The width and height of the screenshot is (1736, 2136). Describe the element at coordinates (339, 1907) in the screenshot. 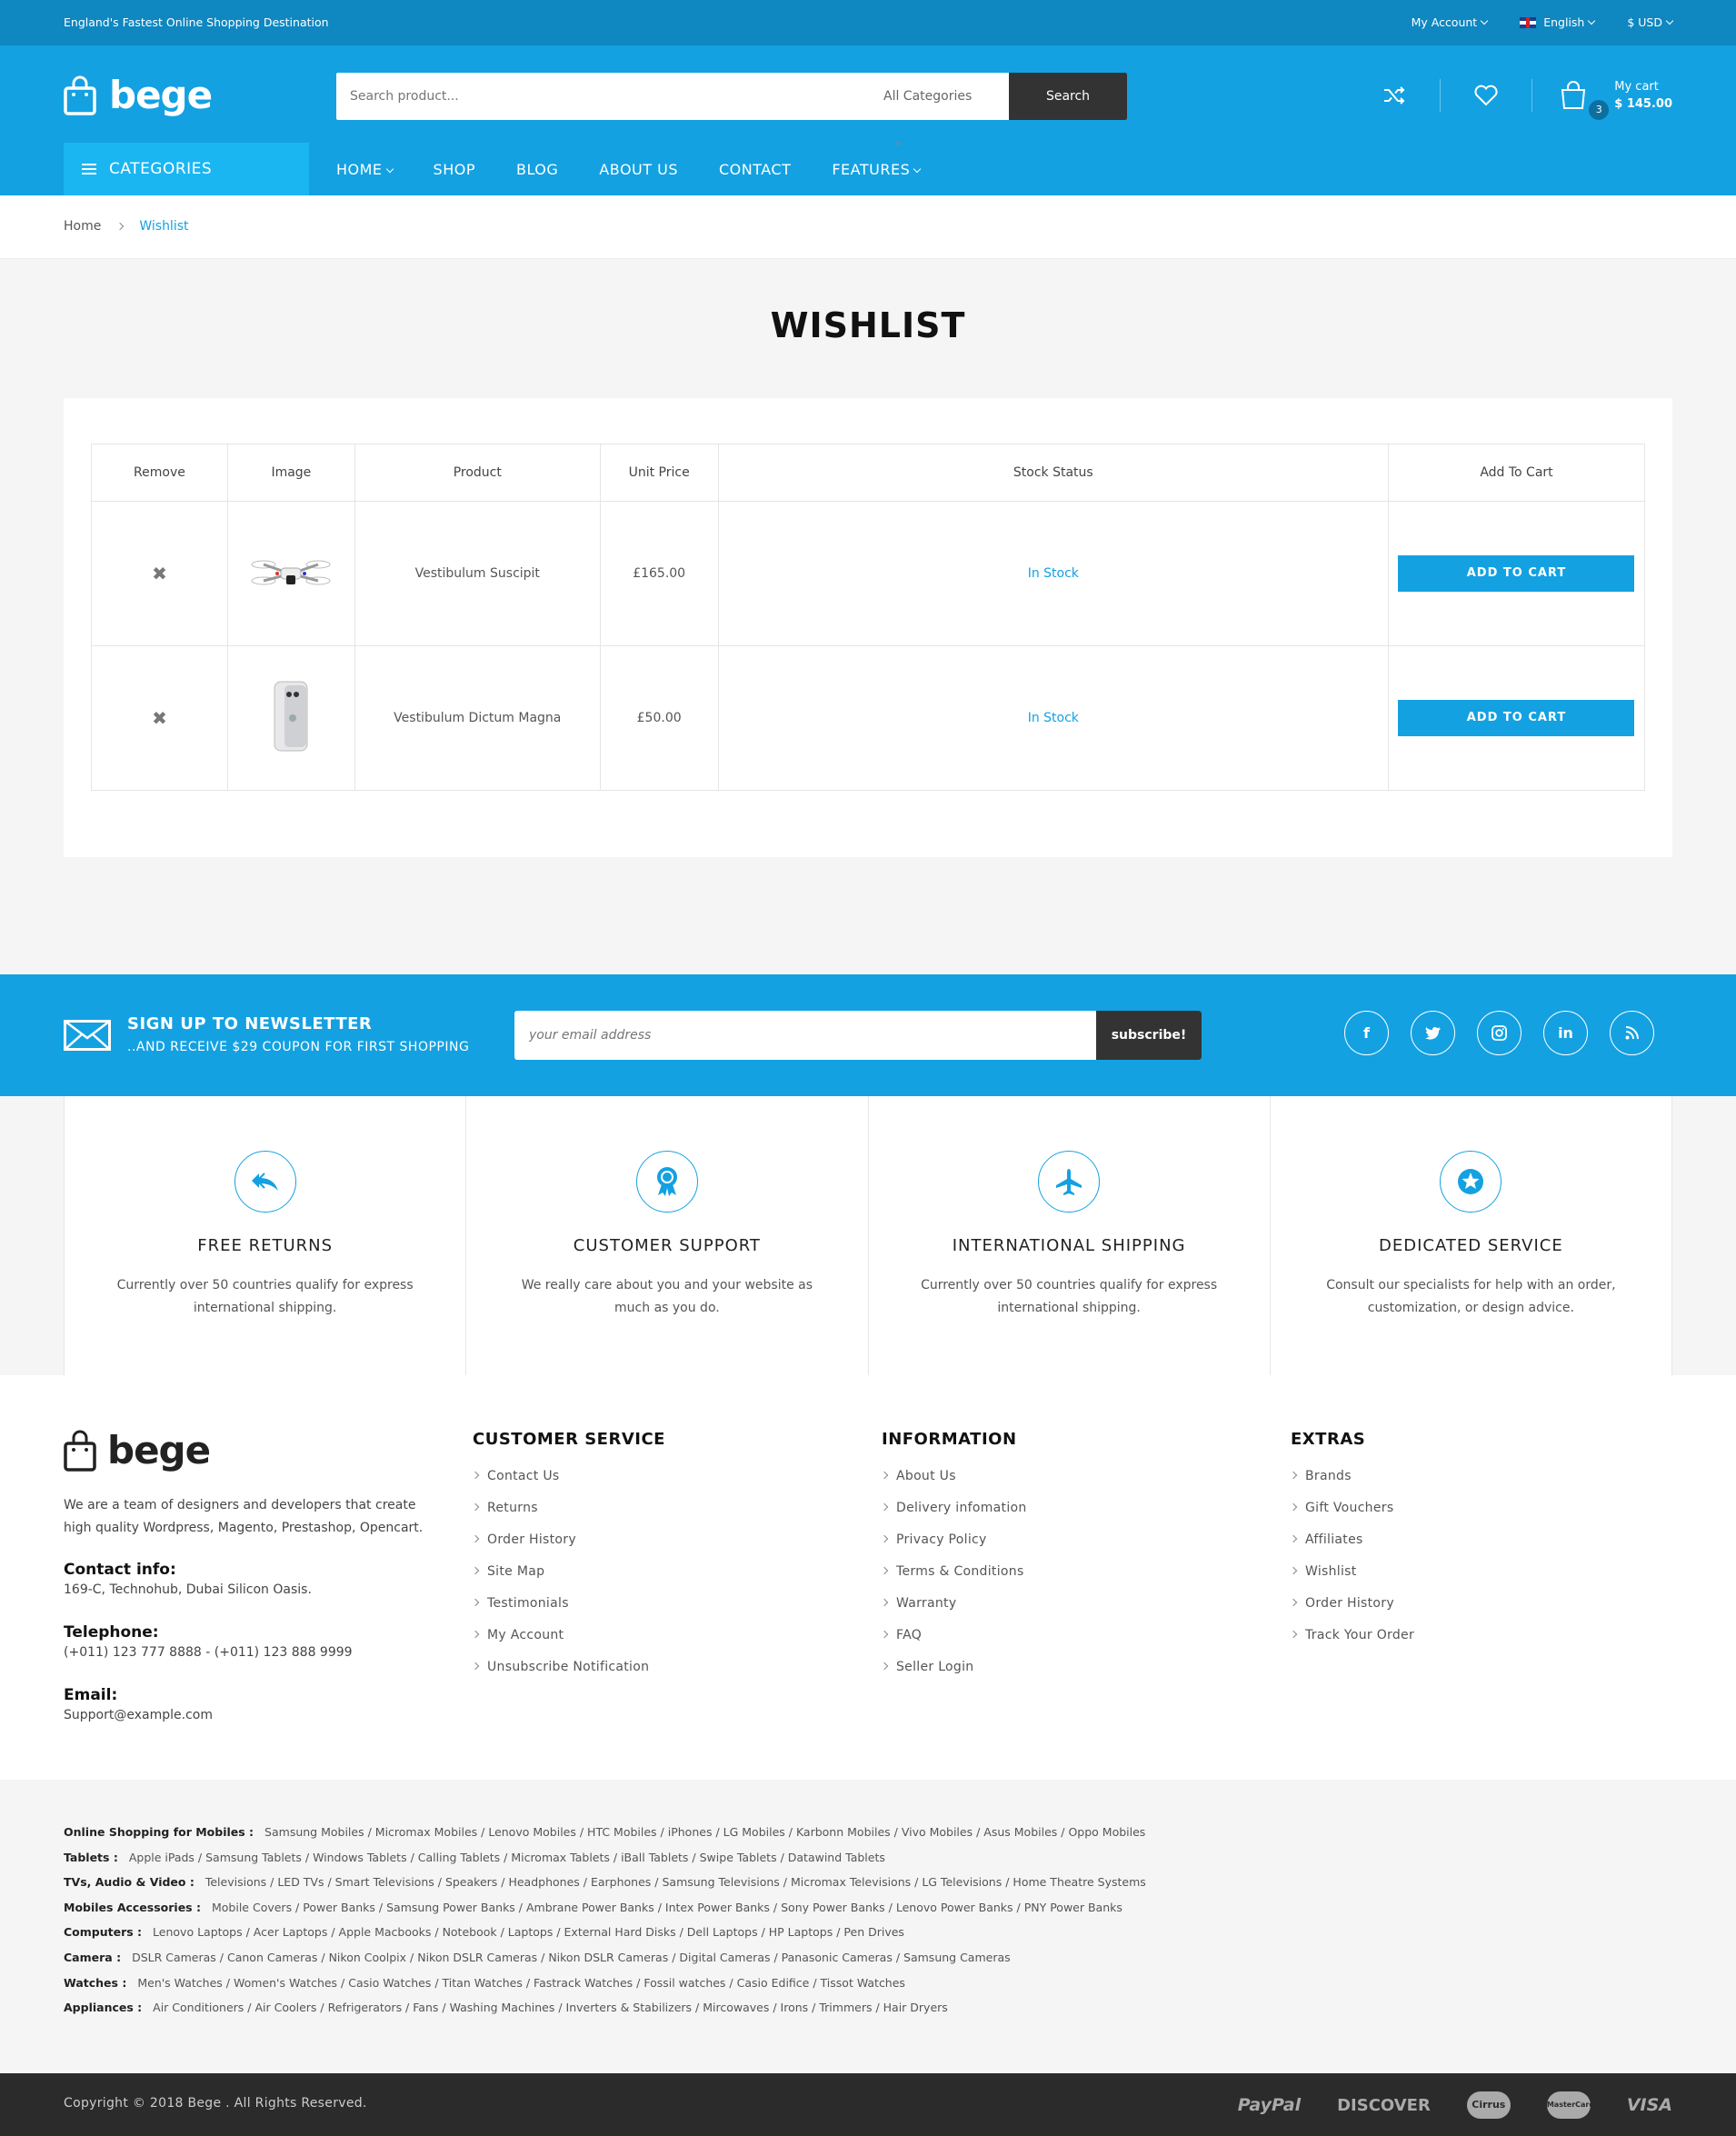

I see `tag-link: Power Banks` at that location.